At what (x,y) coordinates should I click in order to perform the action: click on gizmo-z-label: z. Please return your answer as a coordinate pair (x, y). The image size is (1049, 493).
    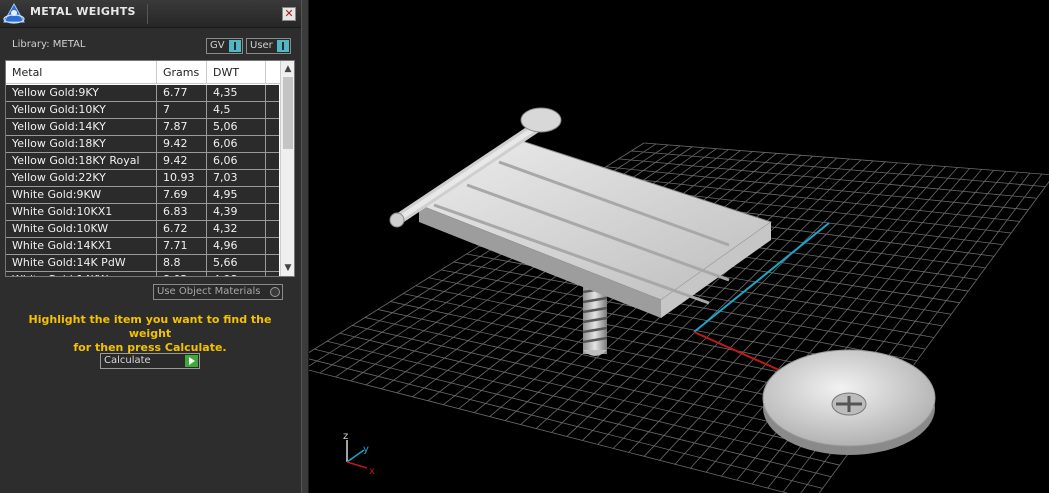
    Looking at the image, I should click on (345, 436).